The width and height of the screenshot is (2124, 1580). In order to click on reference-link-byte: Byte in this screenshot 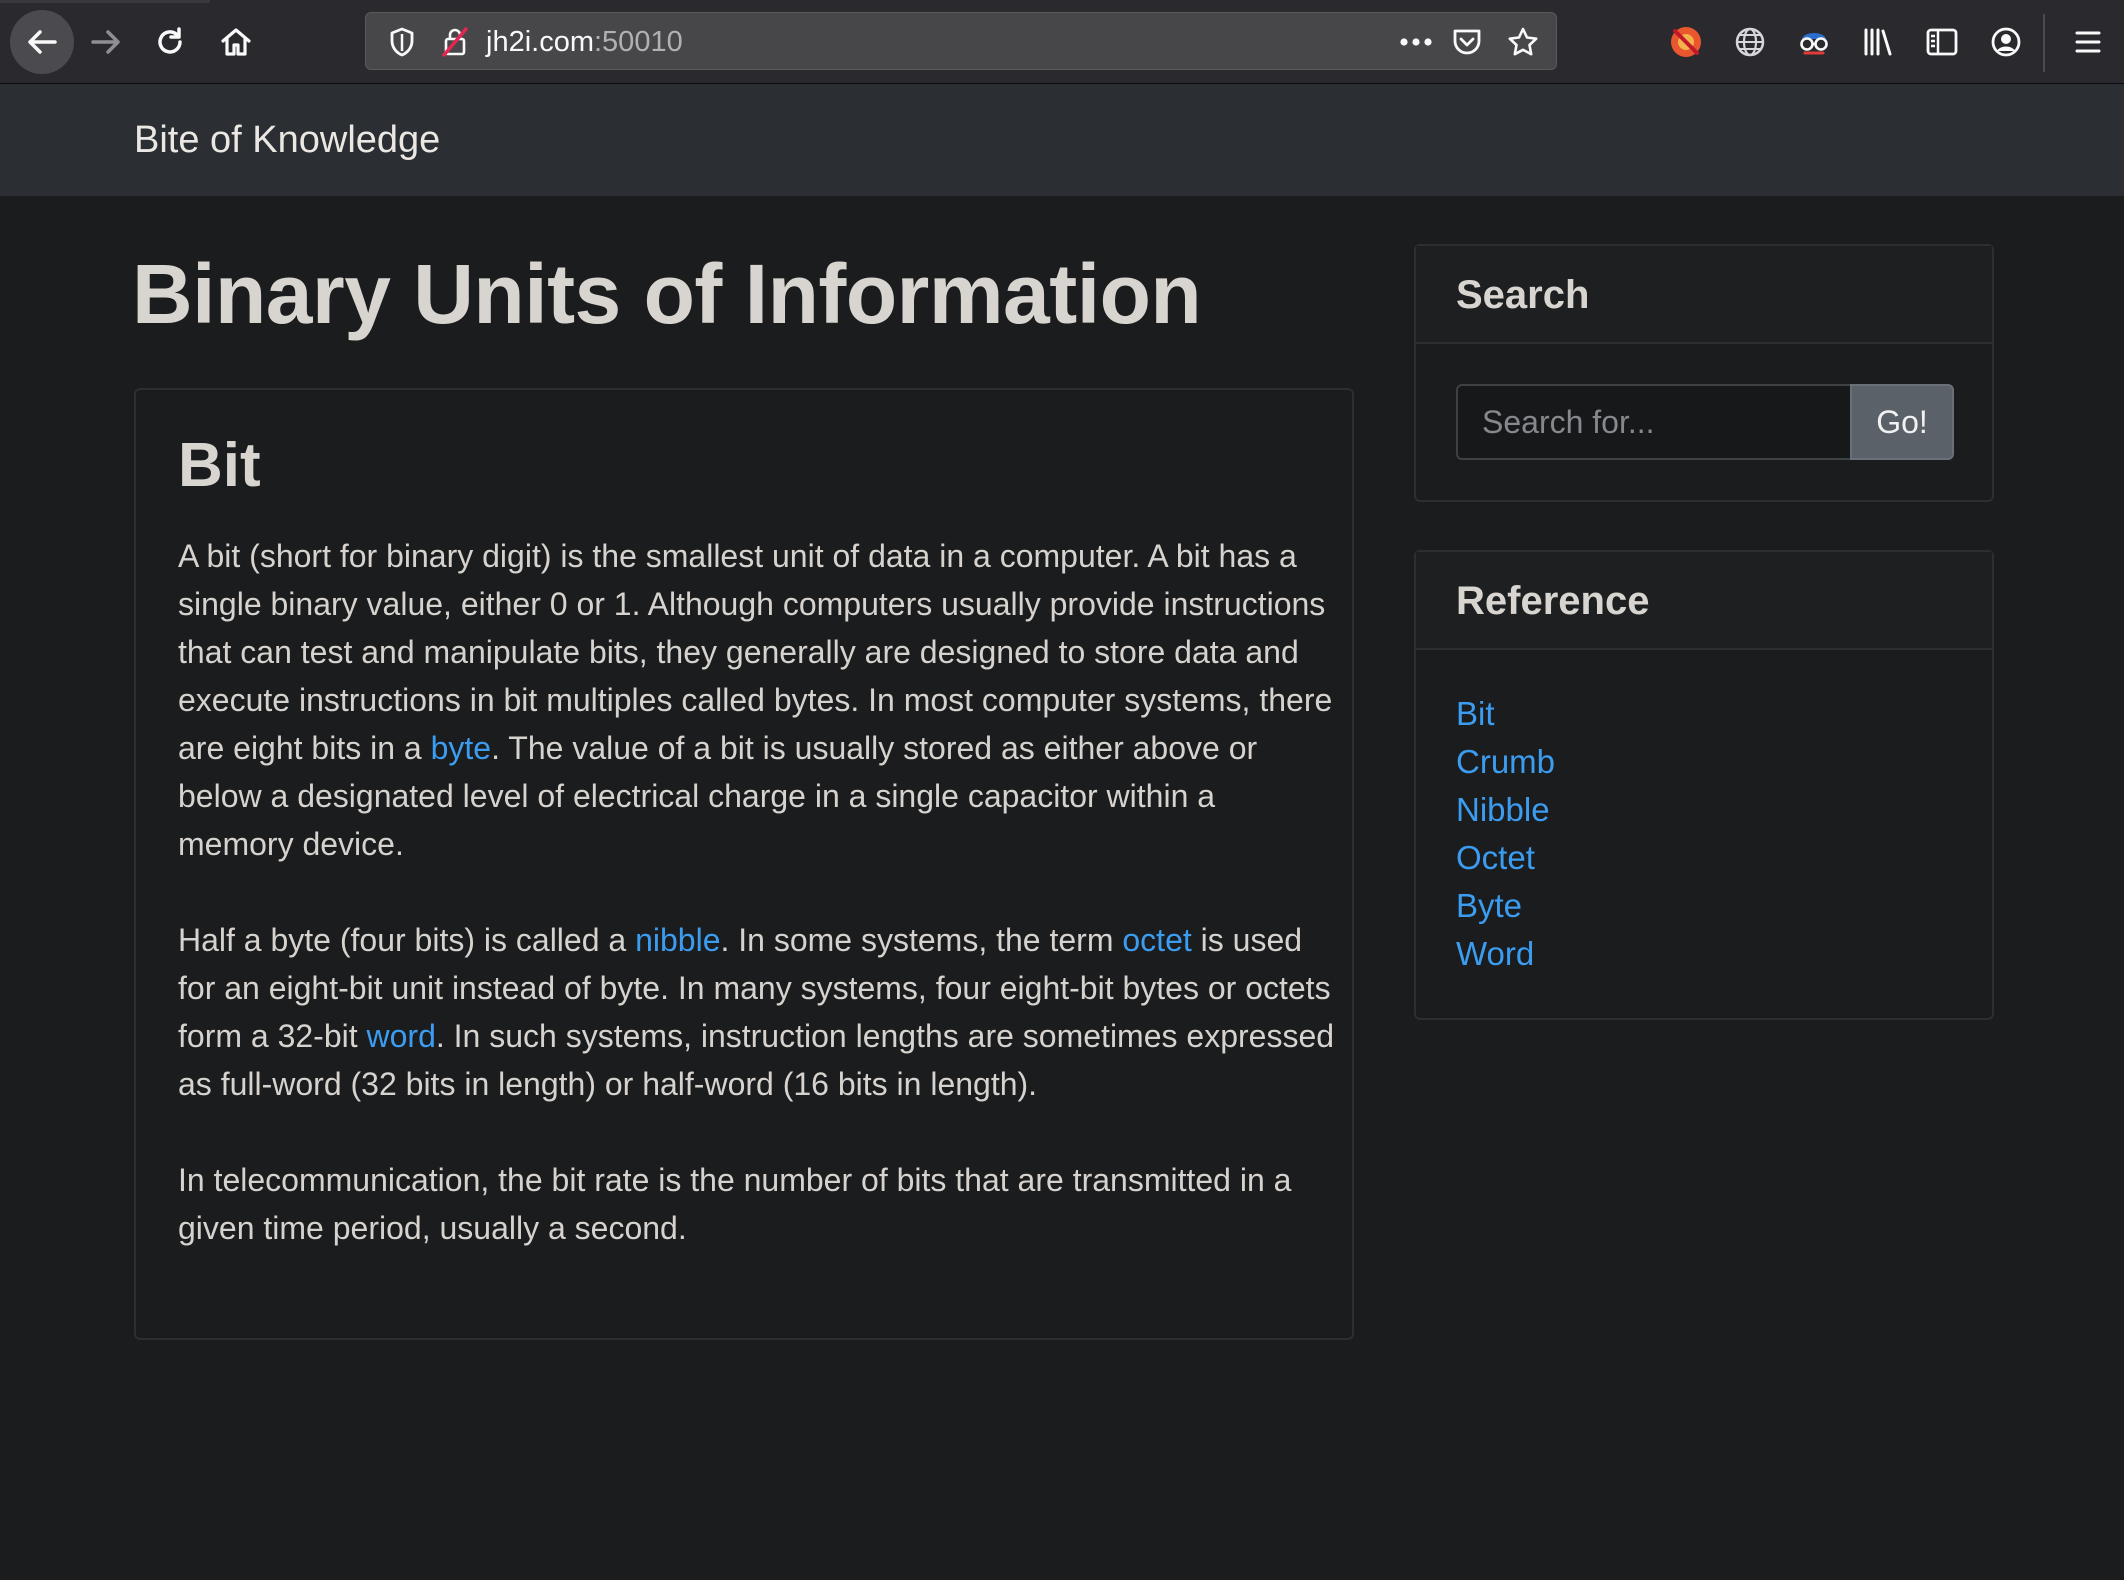, I will do `click(1489, 905)`.